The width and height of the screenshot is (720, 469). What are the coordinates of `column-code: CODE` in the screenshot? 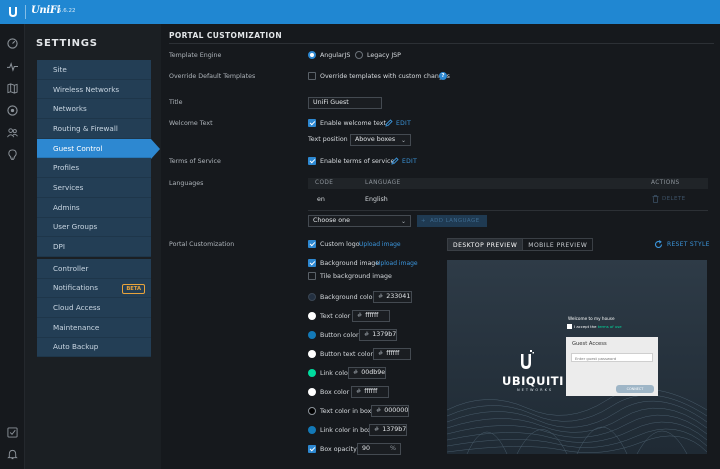 It's located at (324, 183).